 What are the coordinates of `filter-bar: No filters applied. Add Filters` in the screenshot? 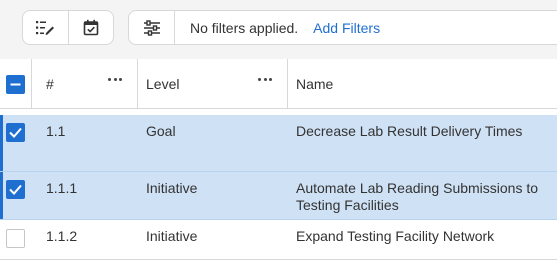 It's located at (342, 27).